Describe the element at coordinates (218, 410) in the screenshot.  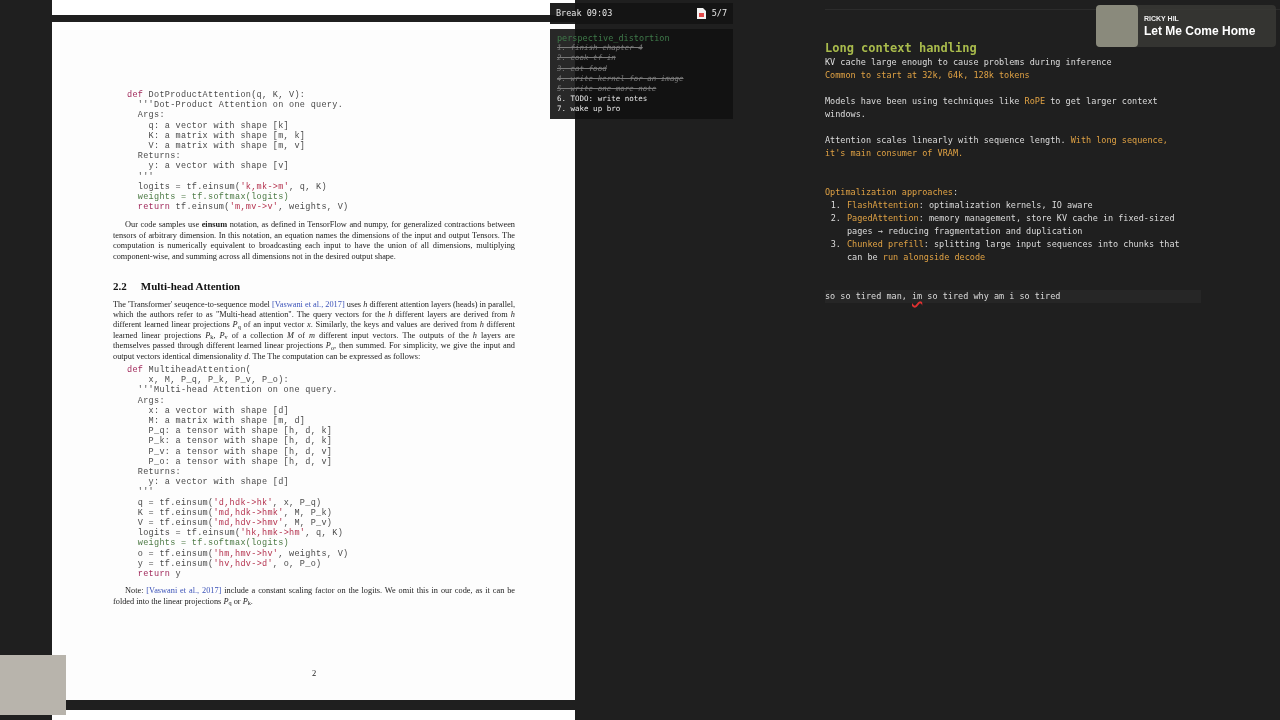
I see `code-line: x: a vector with shape [d]` at that location.